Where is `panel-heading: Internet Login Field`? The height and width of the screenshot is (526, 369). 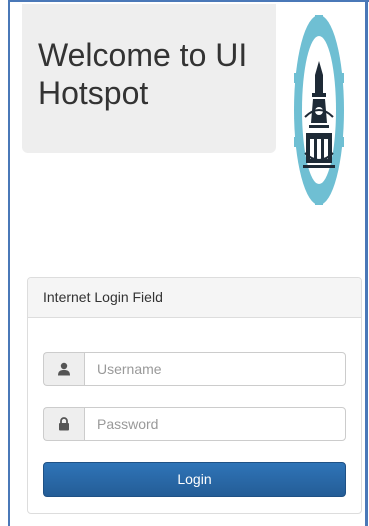
panel-heading: Internet Login Field is located at coordinates (194, 298).